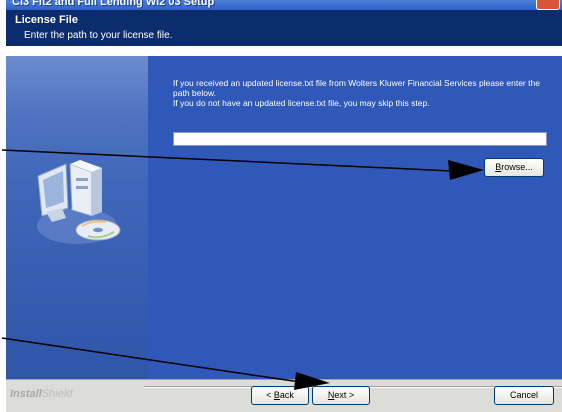 This screenshot has height=412, width=562. I want to click on page-title: License File, so click(46, 20).